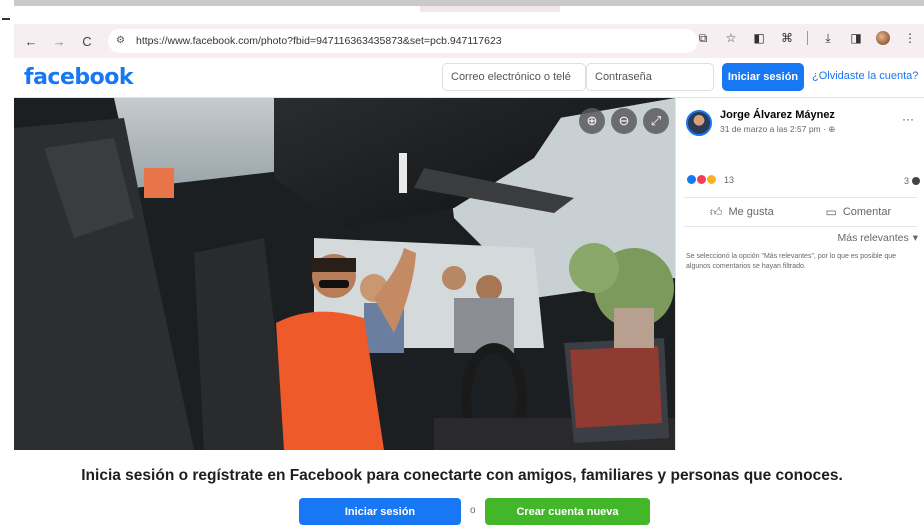  Describe the element at coordinates (777, 115) in the screenshot. I see `author-name: Jorge Álvarez Máynez` at that location.